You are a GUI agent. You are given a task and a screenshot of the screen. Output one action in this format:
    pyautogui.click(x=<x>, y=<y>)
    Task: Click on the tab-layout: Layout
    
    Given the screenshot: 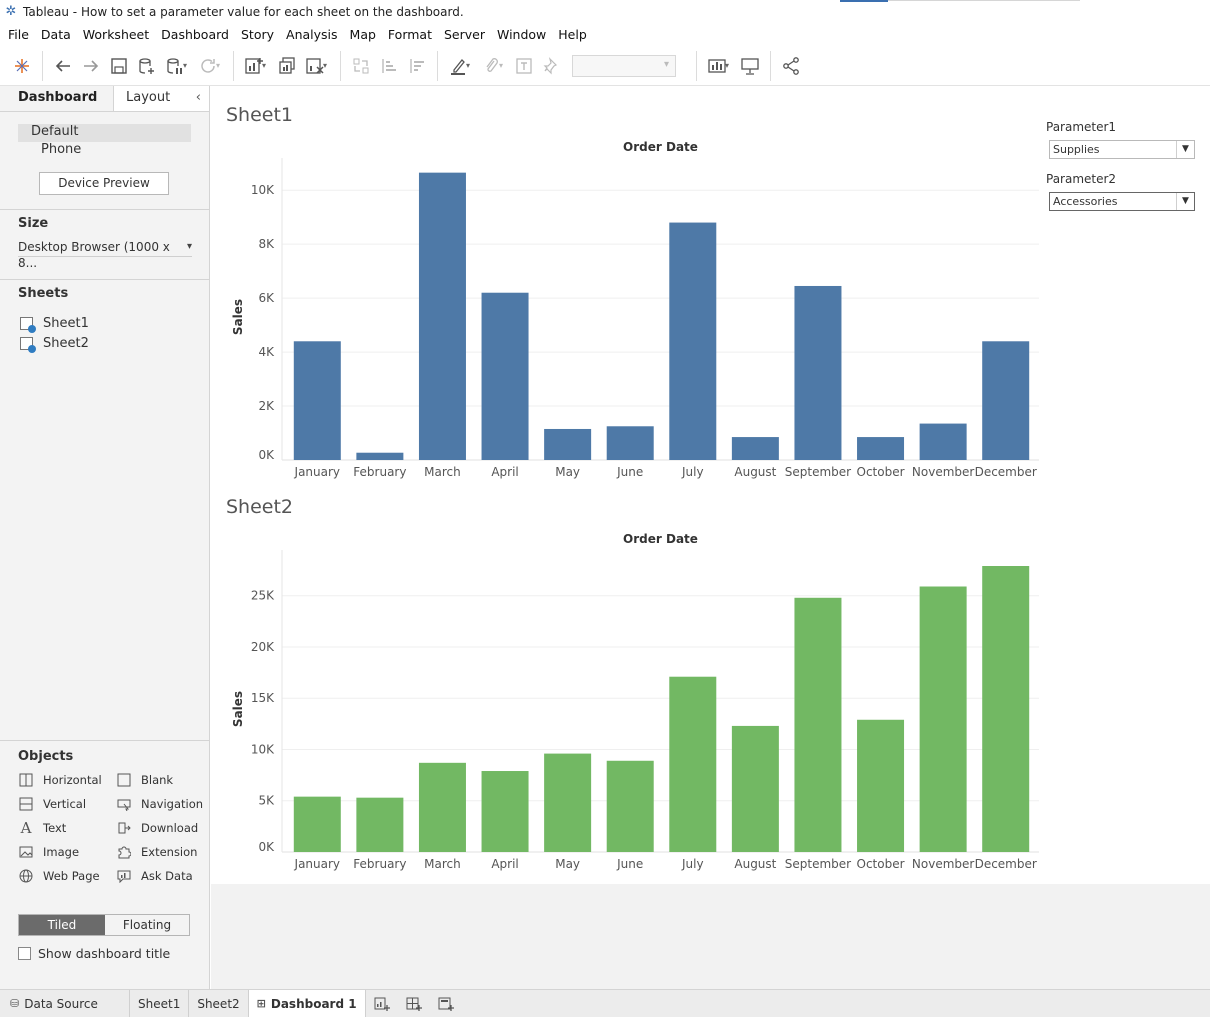 What is the action you would take?
    pyautogui.click(x=161, y=98)
    